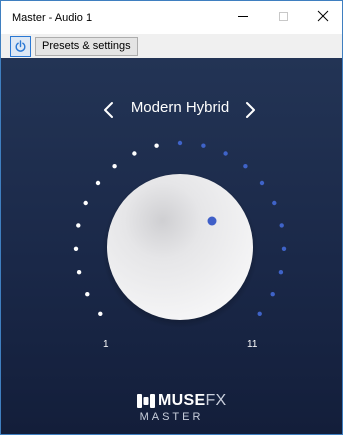  I want to click on brand-subtitle: MASTER, so click(171, 417).